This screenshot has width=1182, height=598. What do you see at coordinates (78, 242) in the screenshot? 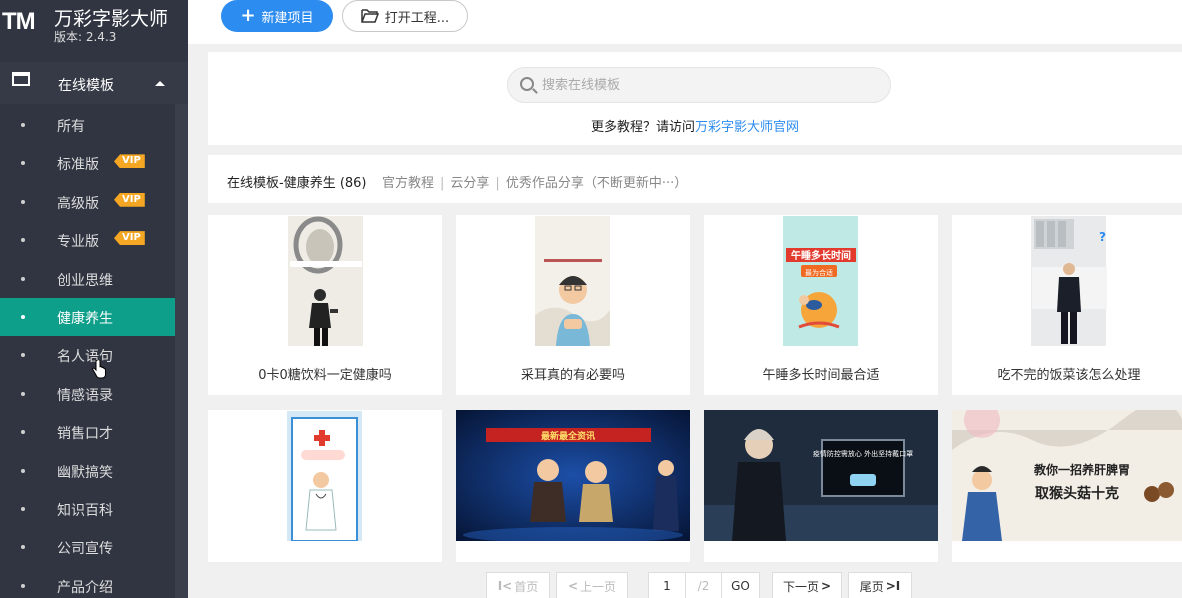
I see `sidebar-item-label: 专业版` at bounding box center [78, 242].